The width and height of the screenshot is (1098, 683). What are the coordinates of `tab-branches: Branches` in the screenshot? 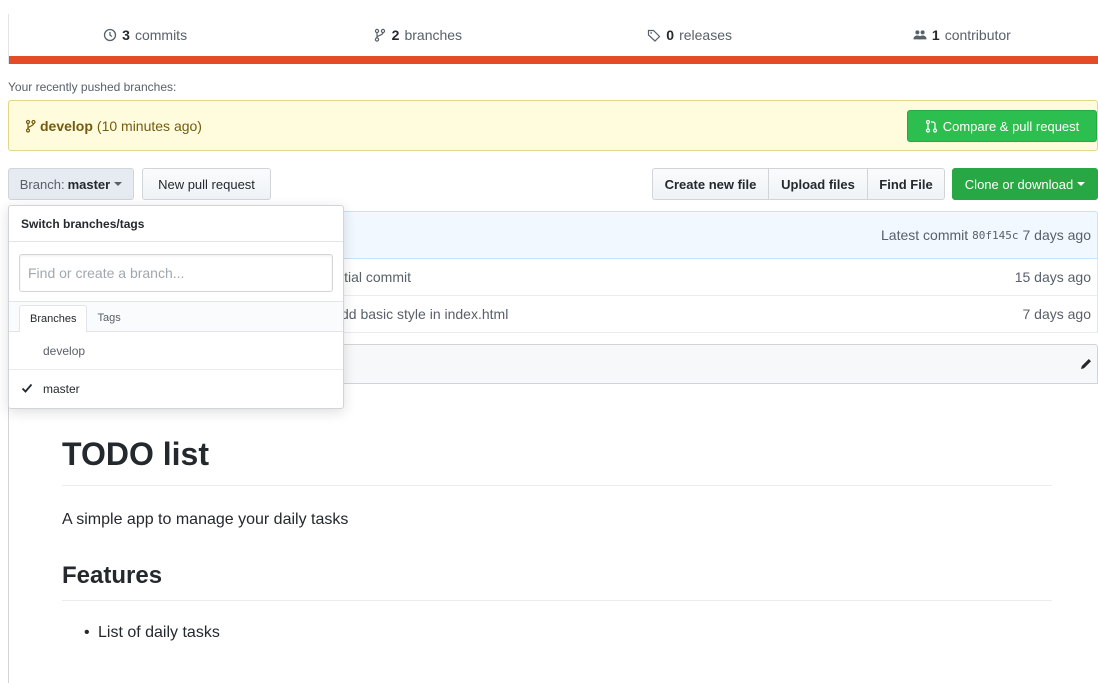 It's located at (53, 318).